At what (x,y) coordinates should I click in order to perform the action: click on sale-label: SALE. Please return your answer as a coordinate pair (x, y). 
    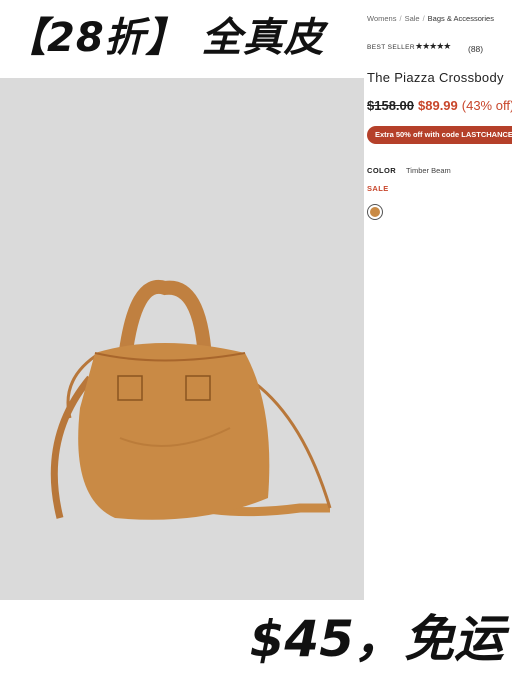
    Looking at the image, I should click on (378, 188).